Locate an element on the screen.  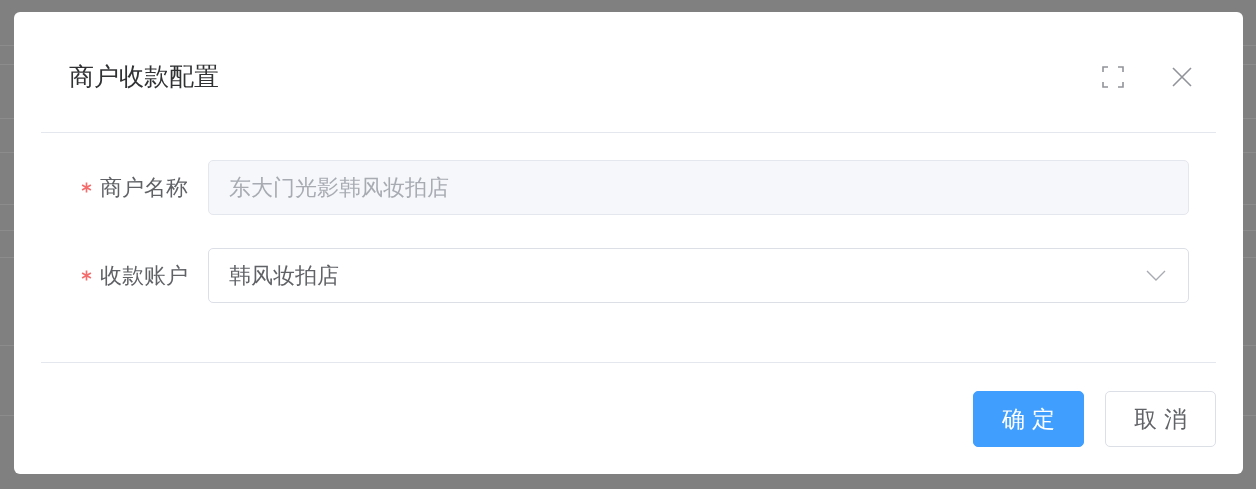
cancel-button: 取 消 is located at coordinates (1160, 419).